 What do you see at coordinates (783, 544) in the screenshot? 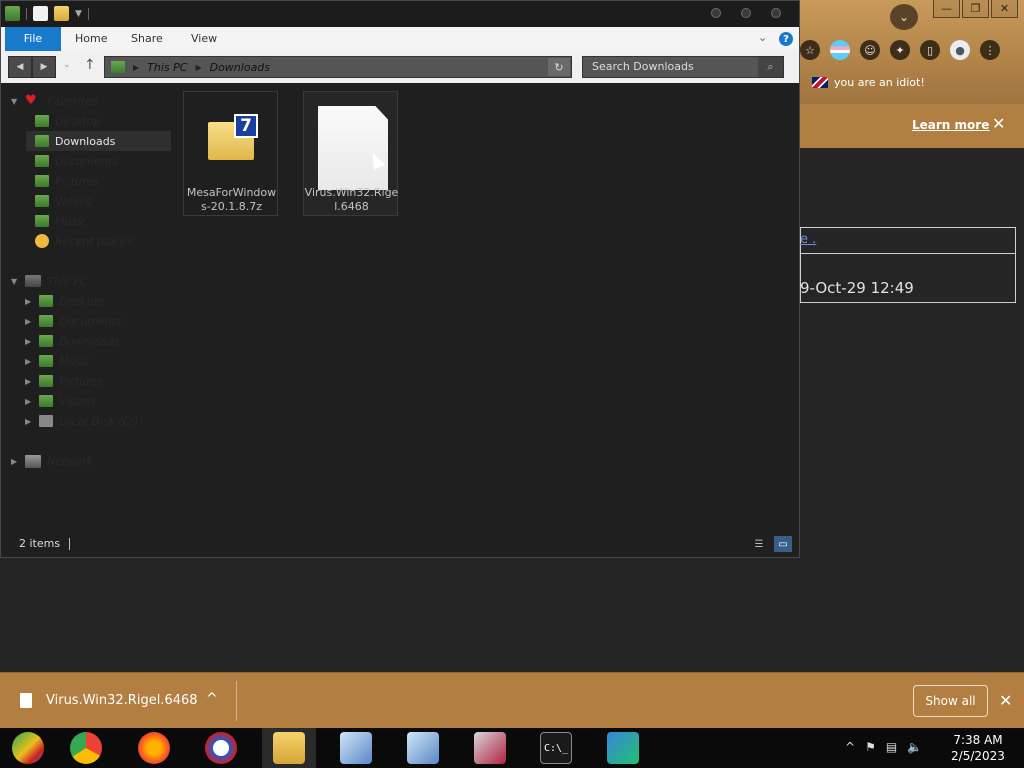
I see `large-icons-view-icon: ▭` at bounding box center [783, 544].